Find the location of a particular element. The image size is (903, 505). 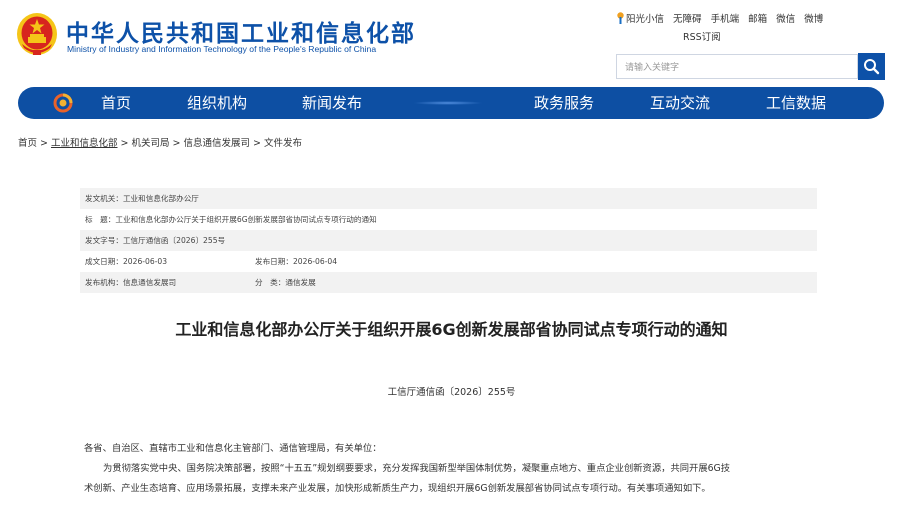

meta-label: 发布机构： is located at coordinates (104, 282).